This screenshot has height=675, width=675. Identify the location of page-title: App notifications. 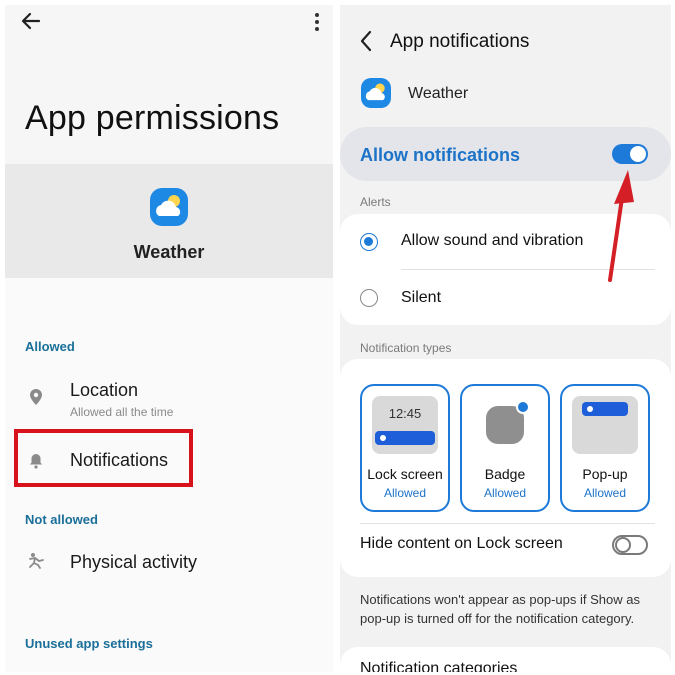
(460, 41).